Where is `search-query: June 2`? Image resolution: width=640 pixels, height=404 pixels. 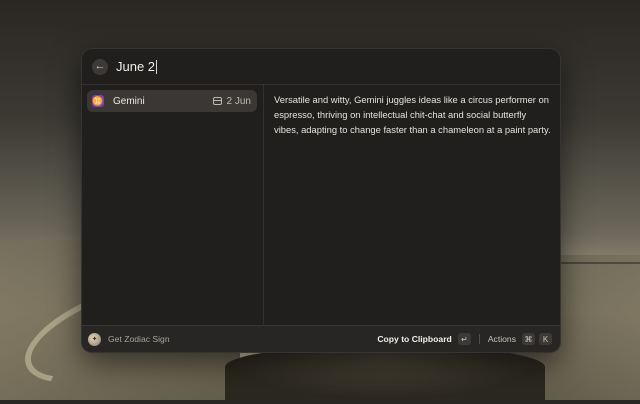
search-query: June 2 is located at coordinates (136, 66).